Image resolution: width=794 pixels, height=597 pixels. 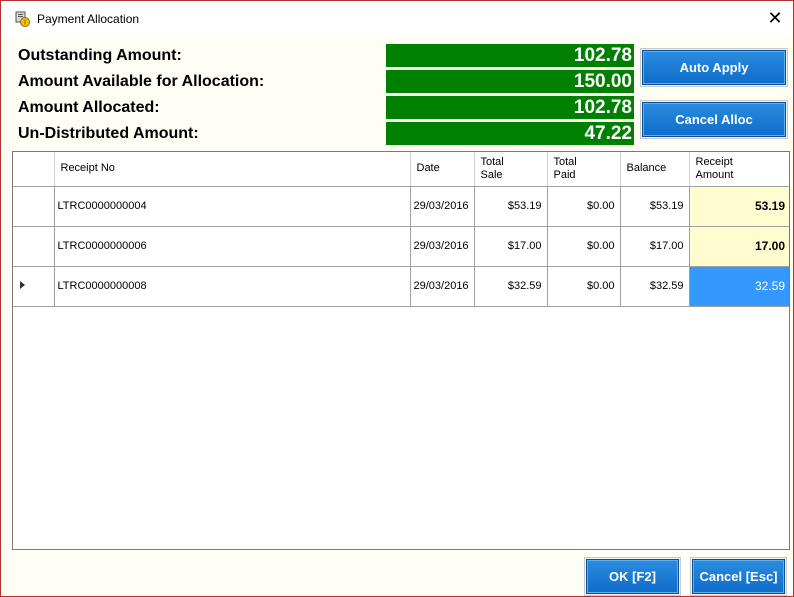 I want to click on outstanding-amount-value: 102.78, so click(x=510, y=55).